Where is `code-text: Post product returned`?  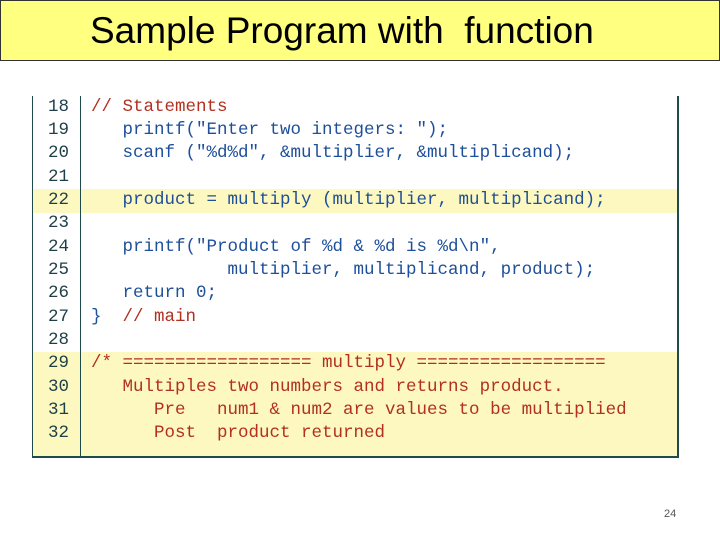 code-text: Post product returned is located at coordinates (238, 433).